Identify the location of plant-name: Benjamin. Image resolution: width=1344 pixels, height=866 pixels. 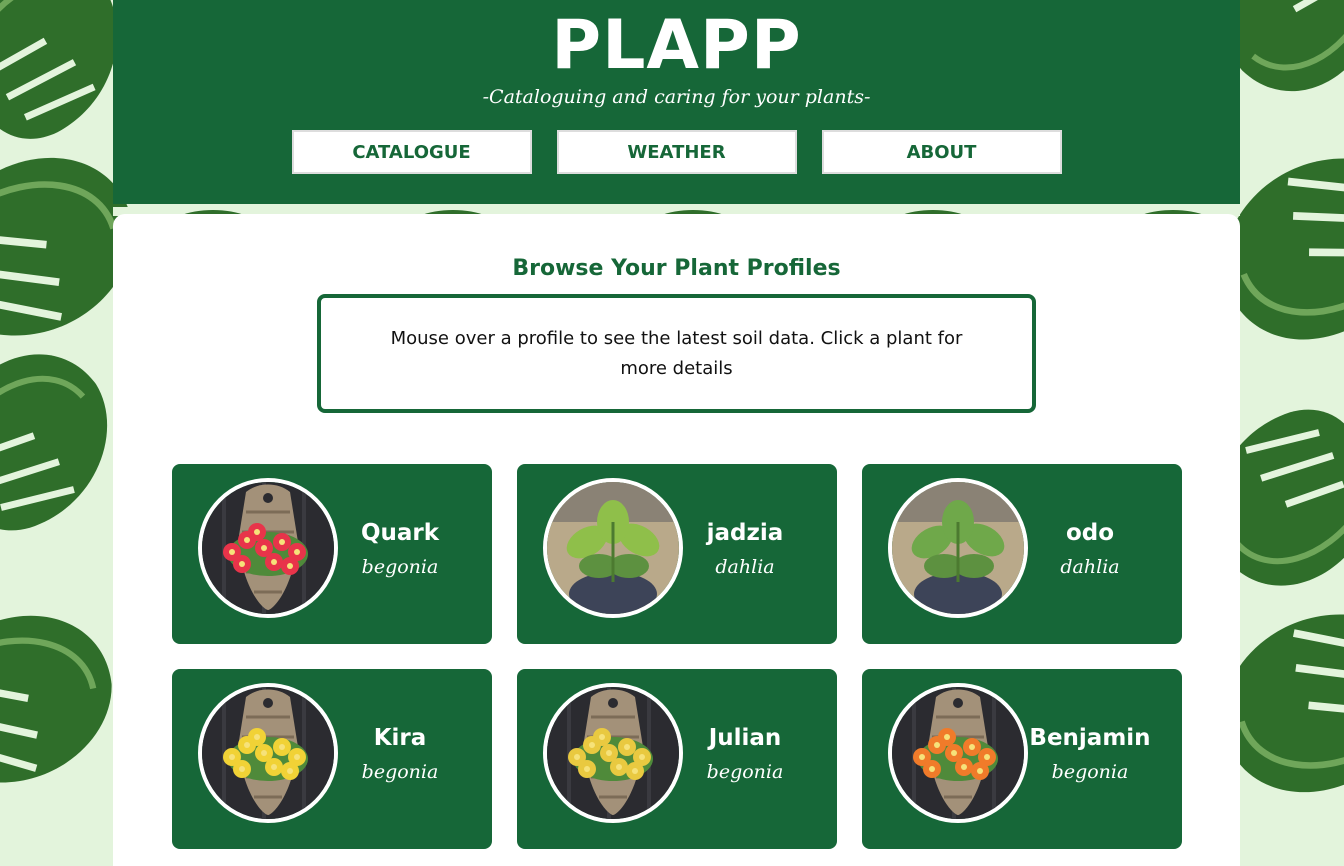
(1090, 738).